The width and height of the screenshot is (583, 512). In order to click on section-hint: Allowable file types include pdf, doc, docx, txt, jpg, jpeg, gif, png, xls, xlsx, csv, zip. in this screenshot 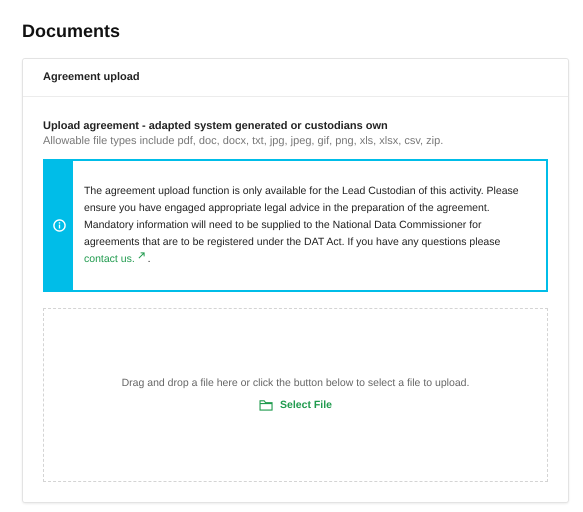, I will do `click(243, 141)`.